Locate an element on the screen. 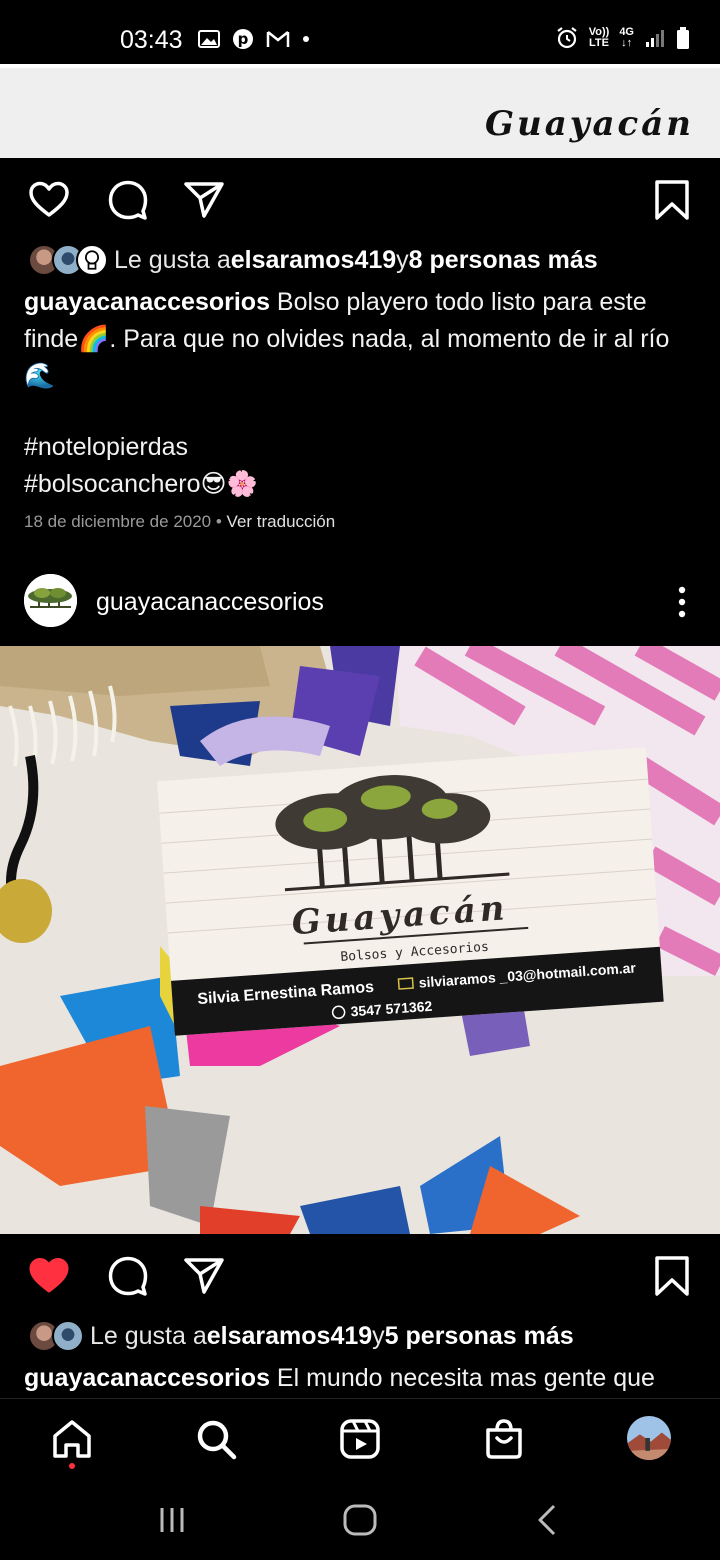 Image resolution: width=720 pixels, height=1560 pixels. post1-action-bar is located at coordinates (360, 198).